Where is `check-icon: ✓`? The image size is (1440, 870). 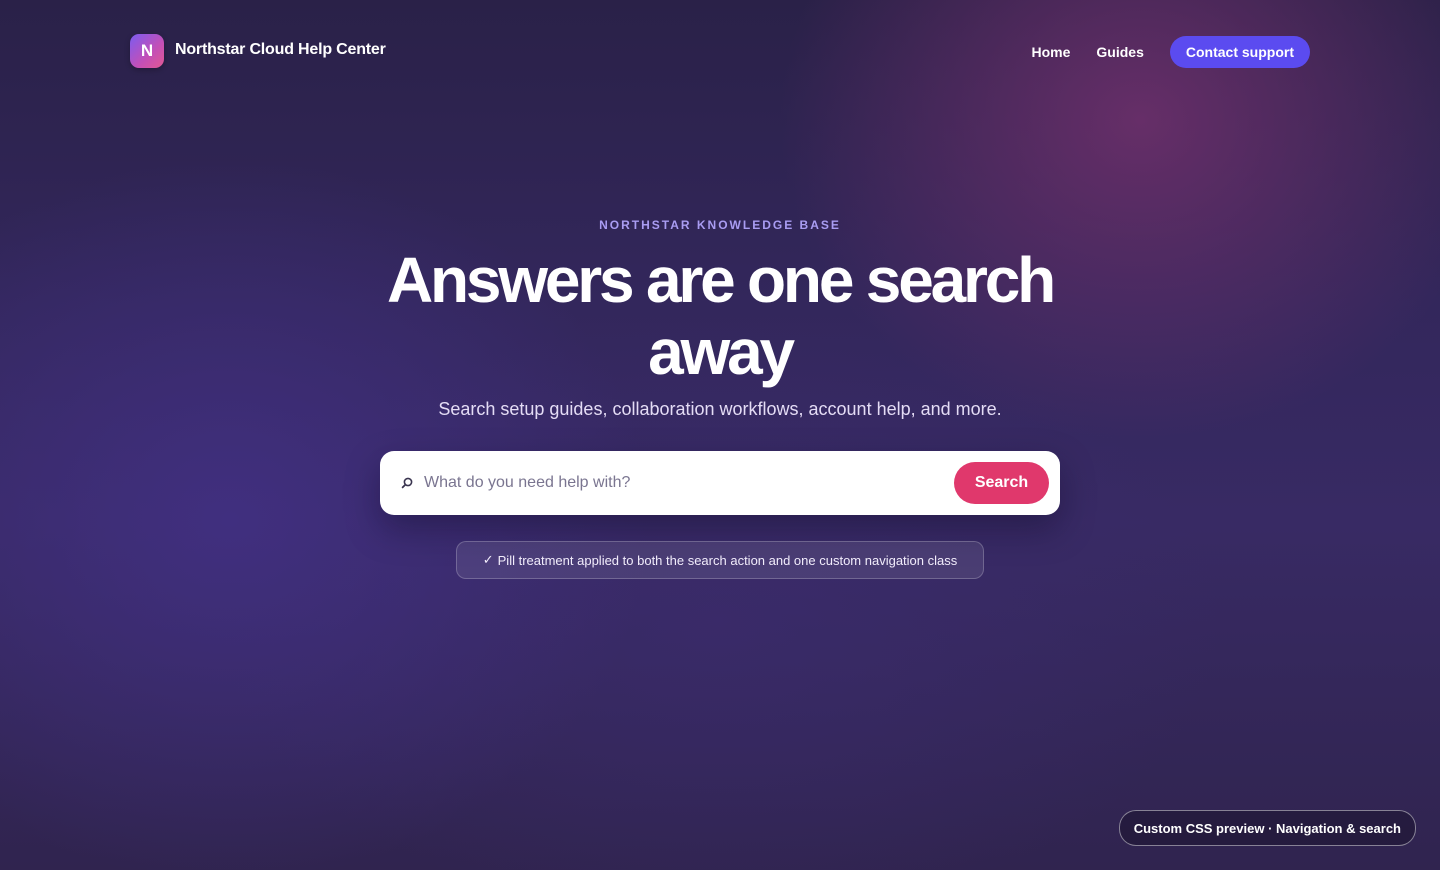 check-icon: ✓ is located at coordinates (488, 559).